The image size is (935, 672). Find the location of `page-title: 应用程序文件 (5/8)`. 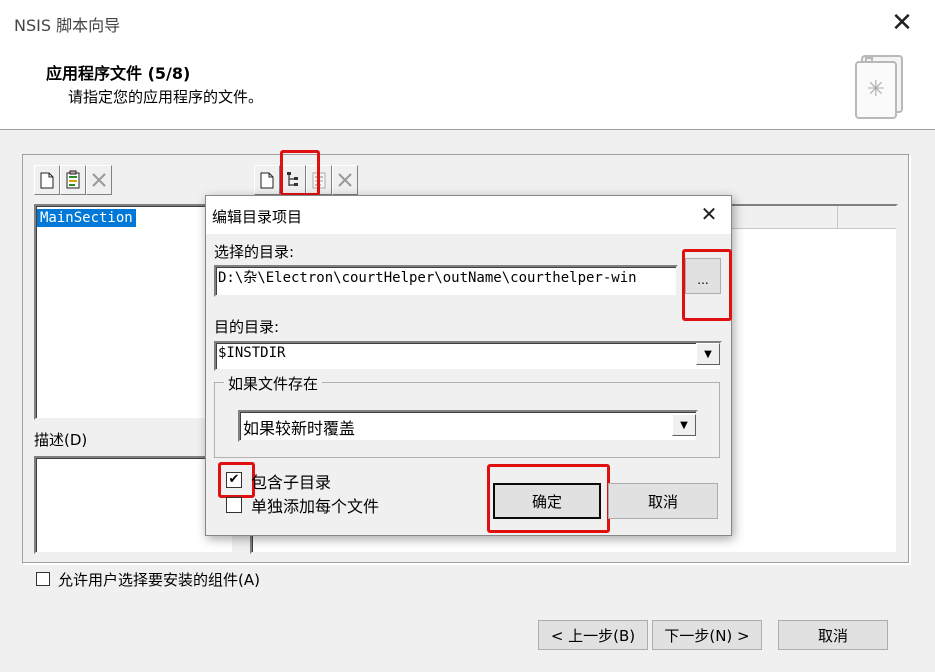

page-title: 应用程序文件 (5/8) is located at coordinates (118, 73).